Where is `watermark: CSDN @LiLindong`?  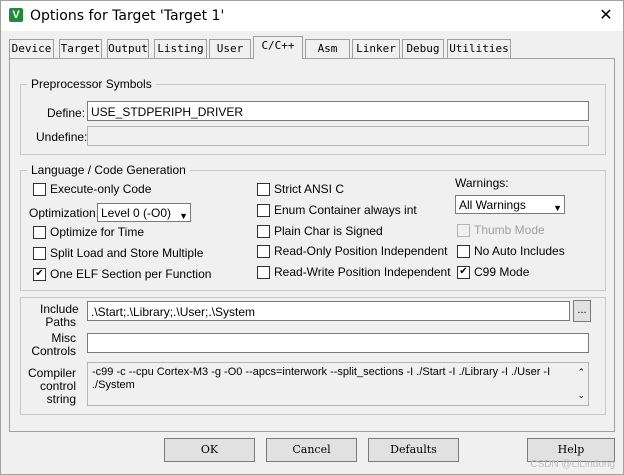 watermark: CSDN @LiLindong is located at coordinates (572, 464).